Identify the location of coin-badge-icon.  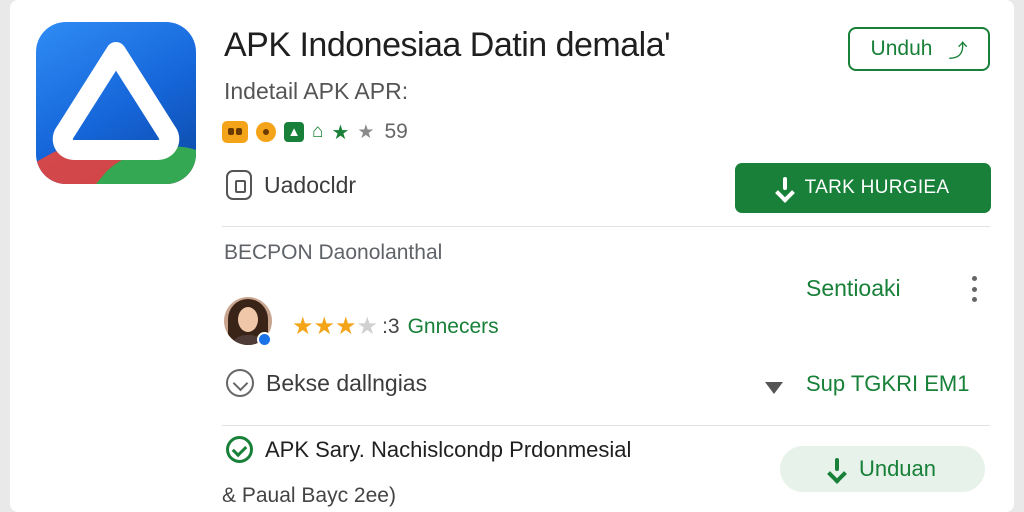
(266, 132).